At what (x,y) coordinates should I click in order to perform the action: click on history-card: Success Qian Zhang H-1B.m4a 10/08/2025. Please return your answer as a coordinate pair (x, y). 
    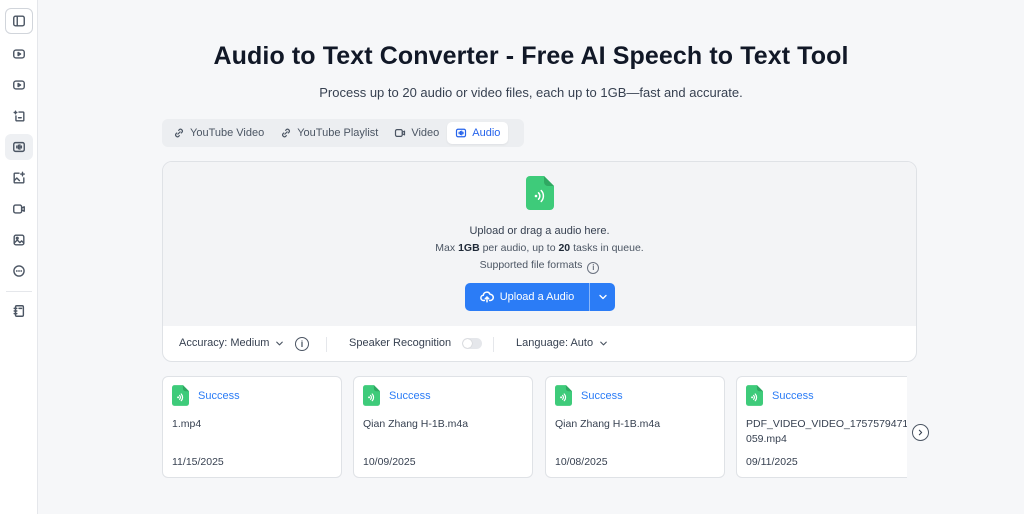
    Looking at the image, I should click on (635, 427).